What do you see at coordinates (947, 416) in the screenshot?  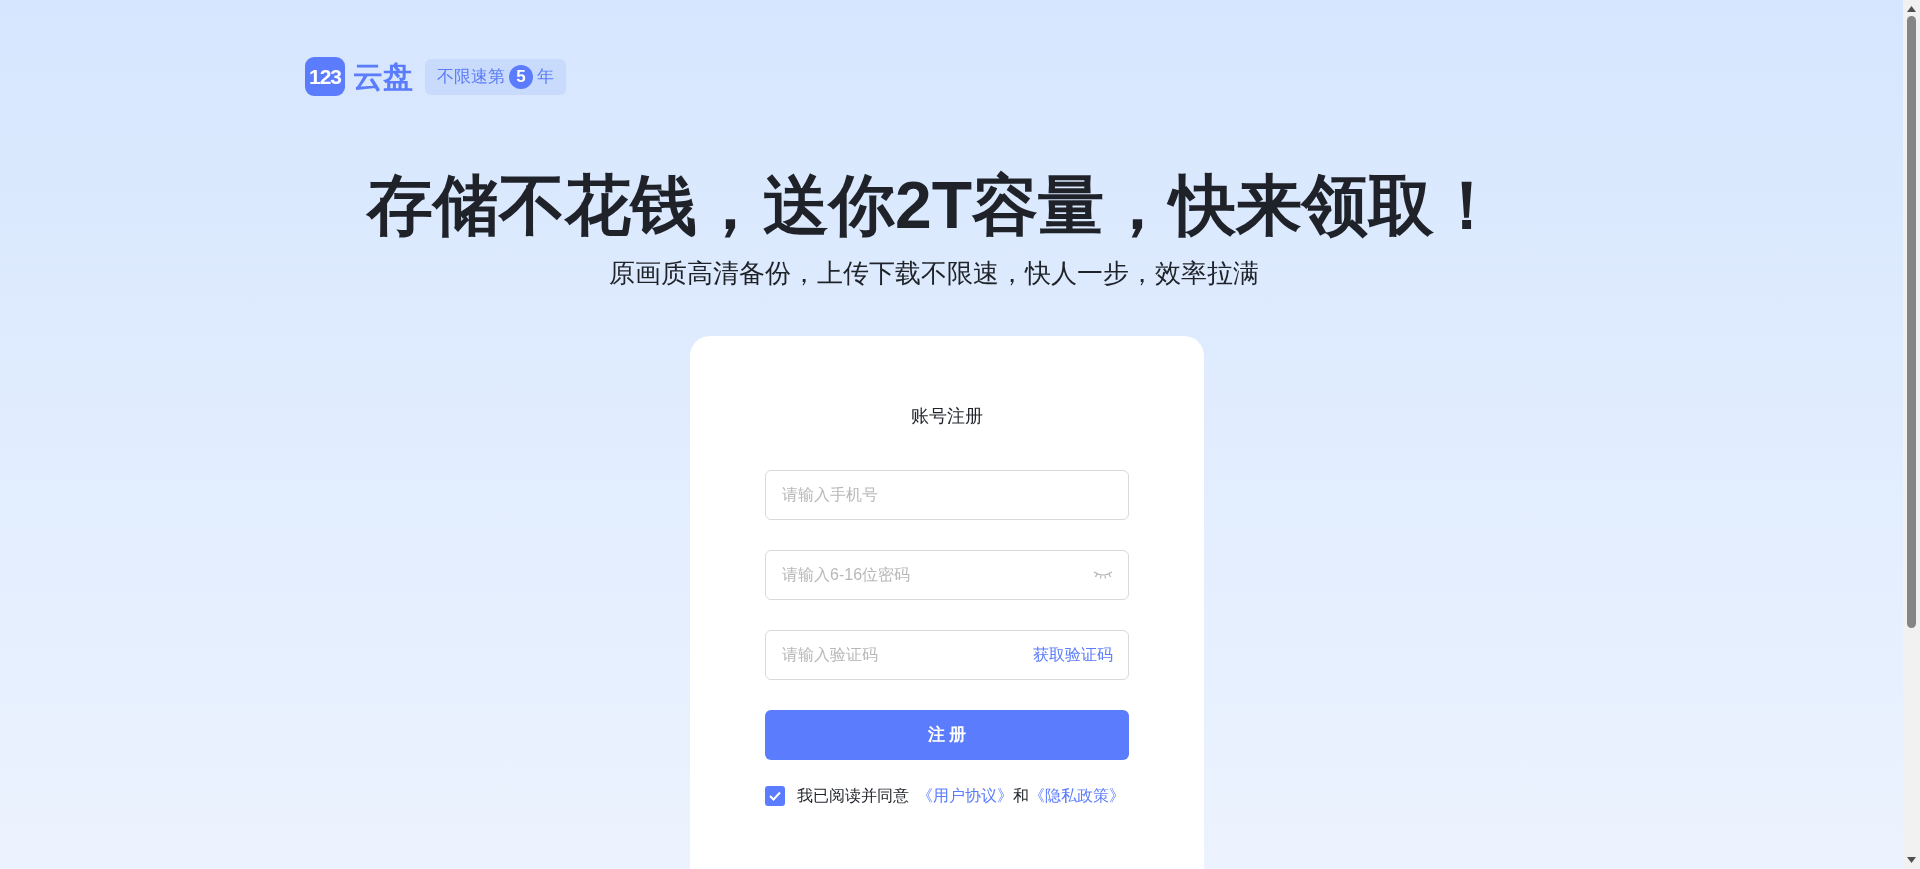 I see `form-title: 账号注册` at bounding box center [947, 416].